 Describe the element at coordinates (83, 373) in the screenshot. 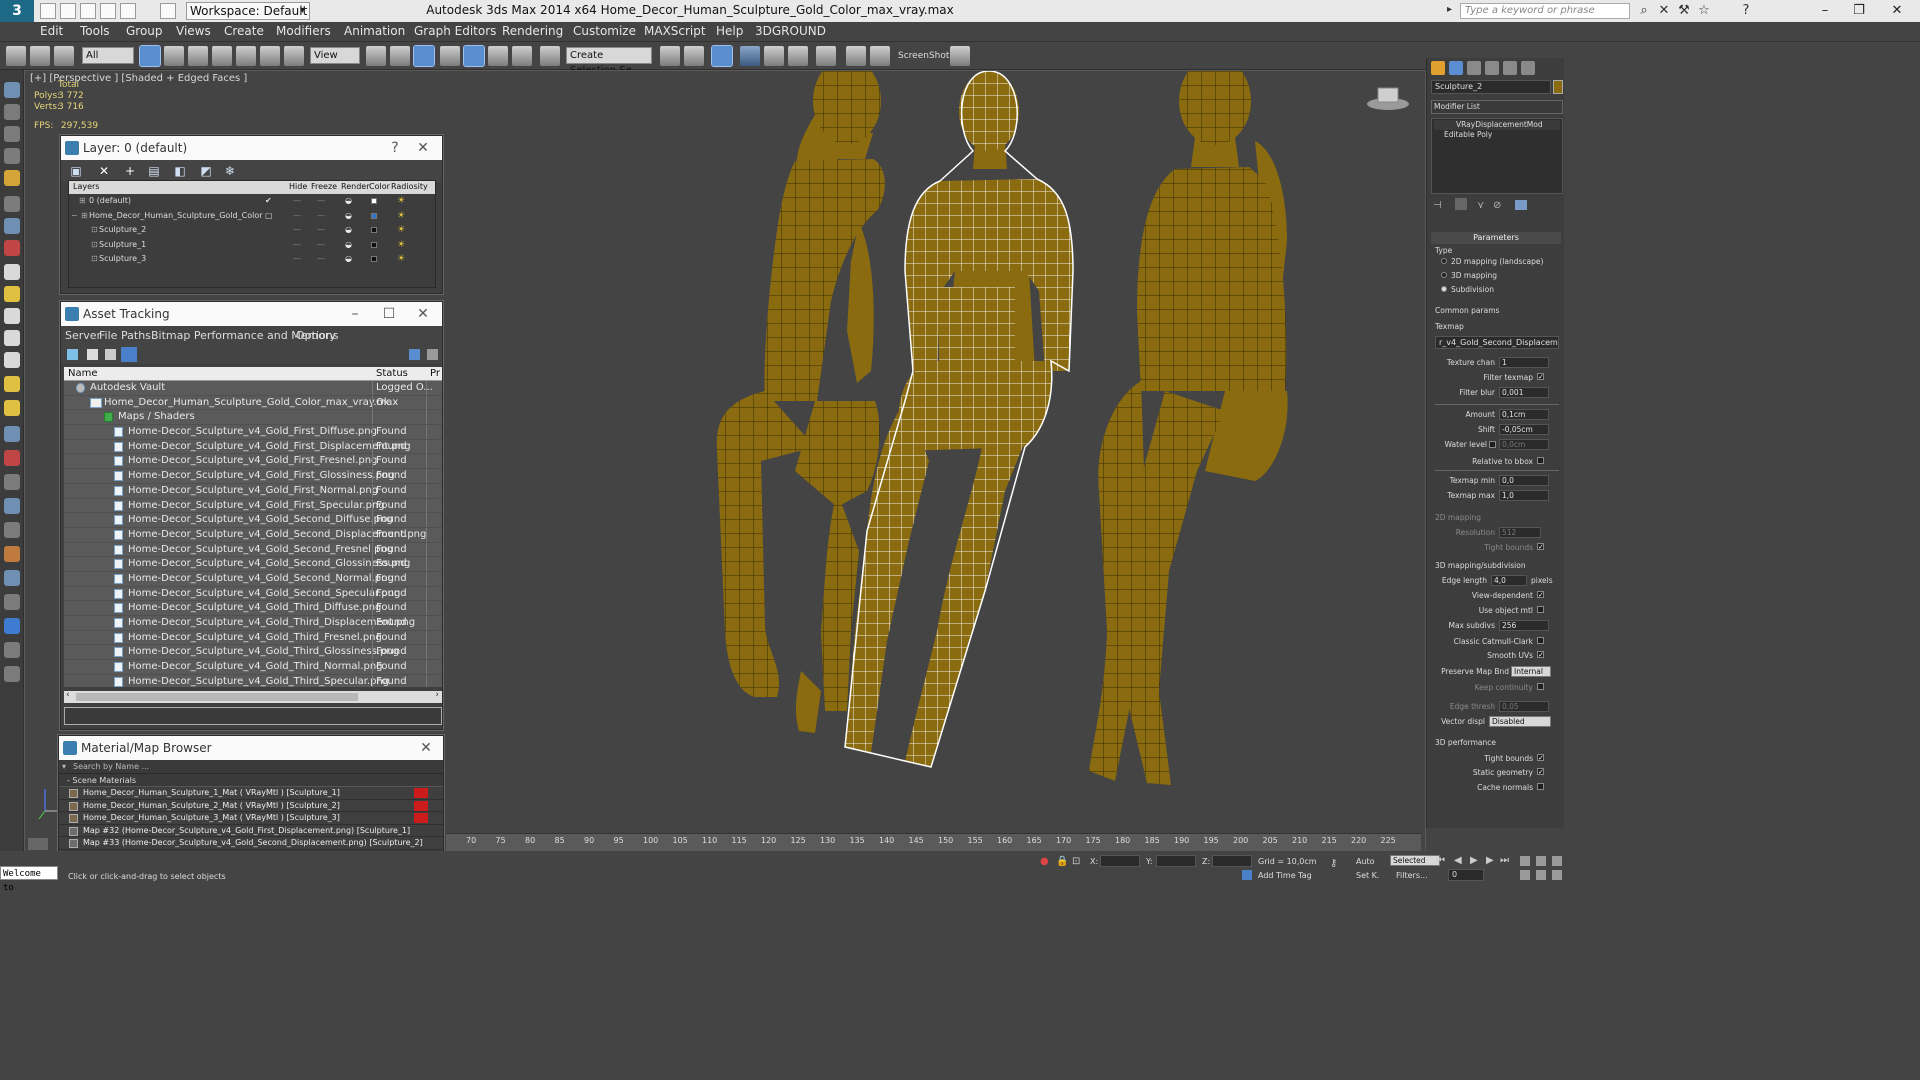

I see `col-name: Name` at that location.